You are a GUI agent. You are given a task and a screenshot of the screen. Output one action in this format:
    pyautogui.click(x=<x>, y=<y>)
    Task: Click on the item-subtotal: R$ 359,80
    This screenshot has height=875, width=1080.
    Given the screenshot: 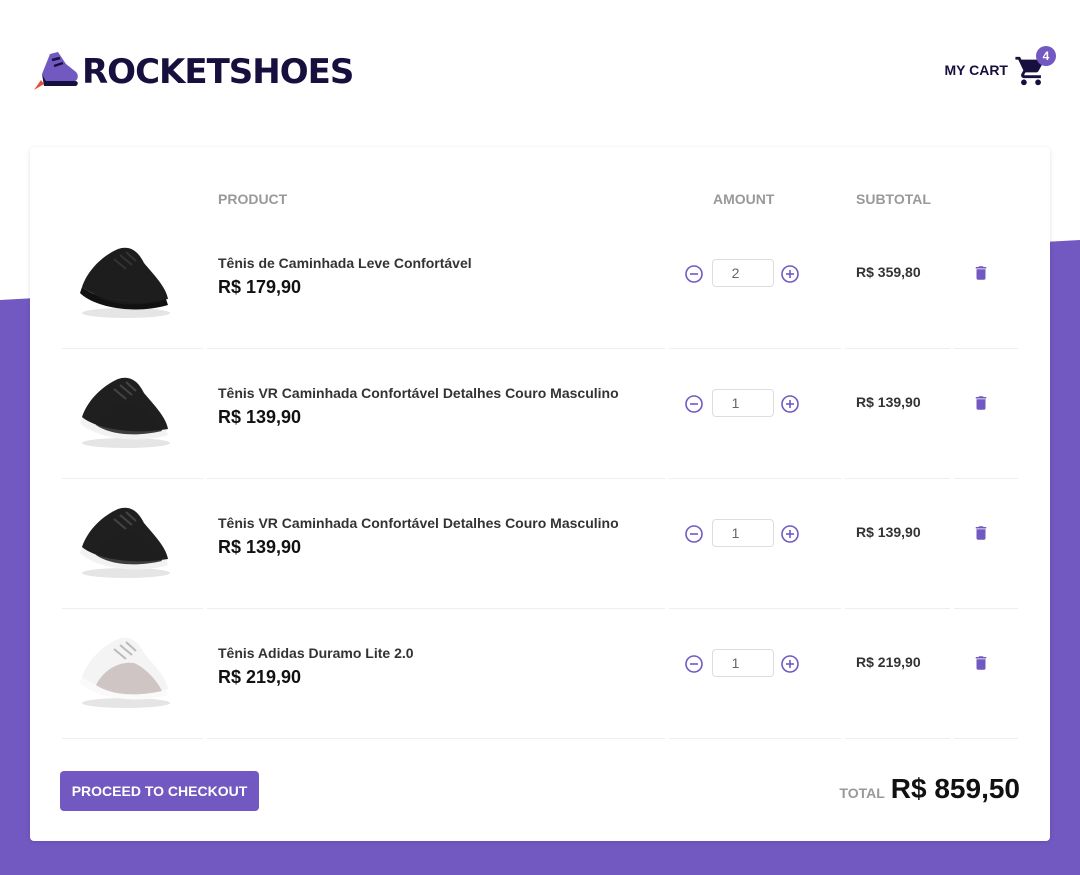 What is the action you would take?
    pyautogui.click(x=888, y=272)
    